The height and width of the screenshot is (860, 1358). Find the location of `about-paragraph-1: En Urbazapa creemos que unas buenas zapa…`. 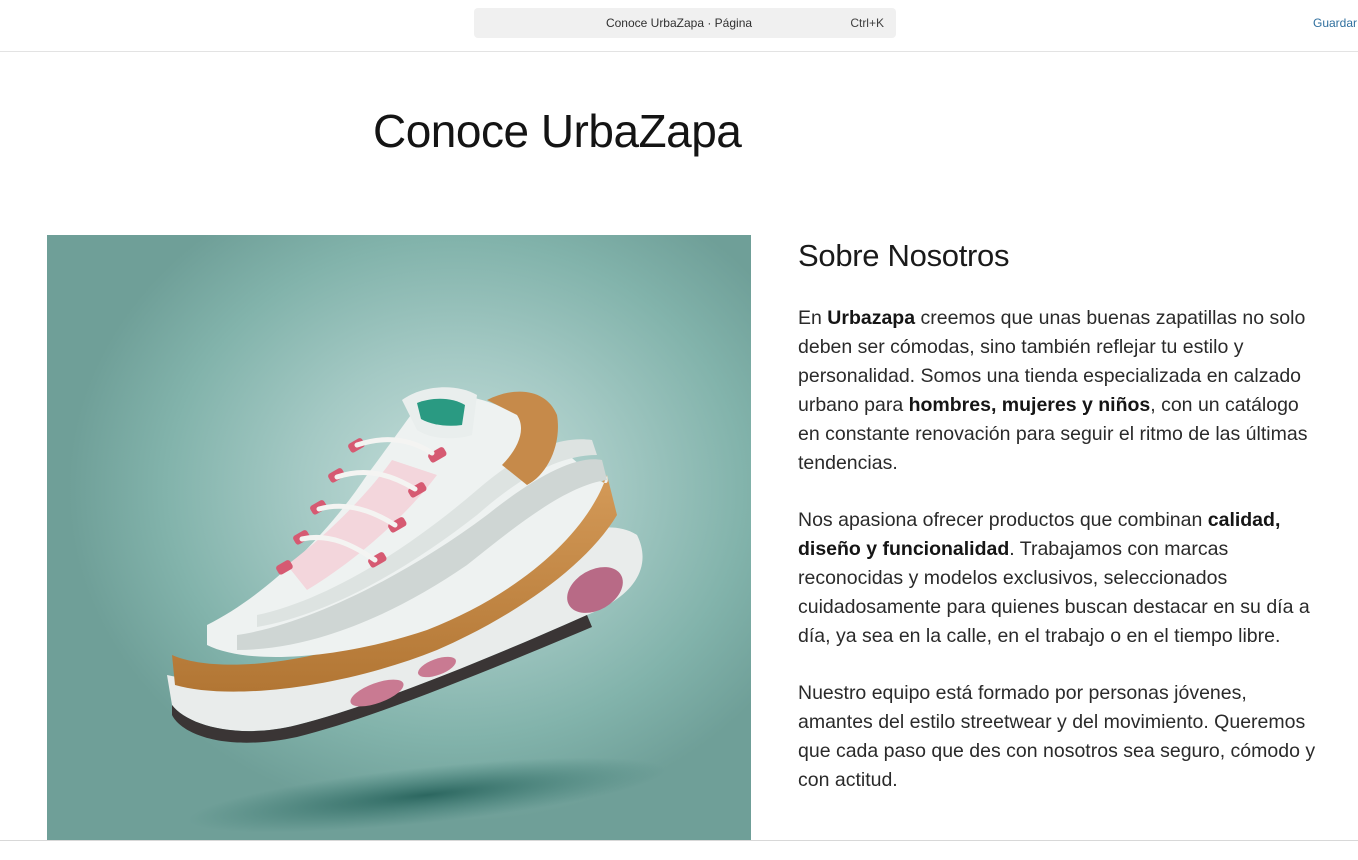

about-paragraph-1: En Urbazapa creemos que unas buenas zapa… is located at coordinates (1058, 391).